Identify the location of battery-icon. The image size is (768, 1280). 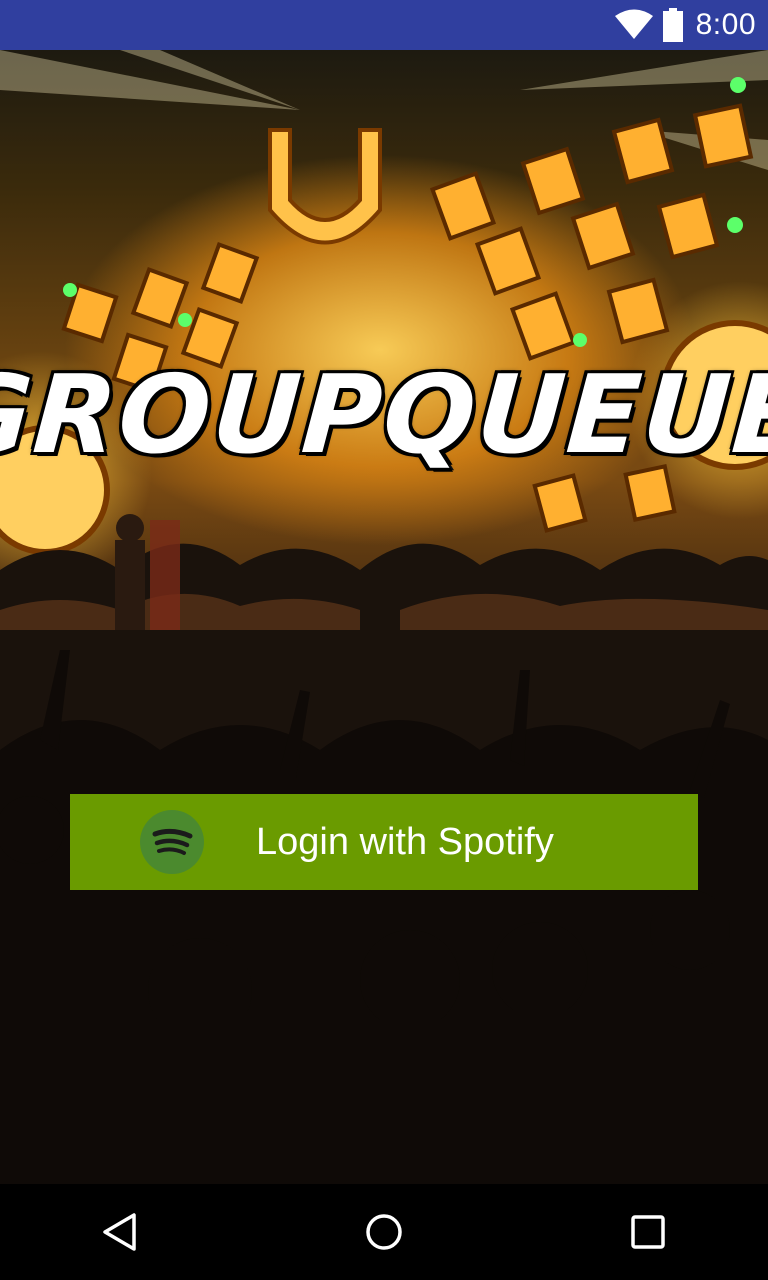
(672, 25).